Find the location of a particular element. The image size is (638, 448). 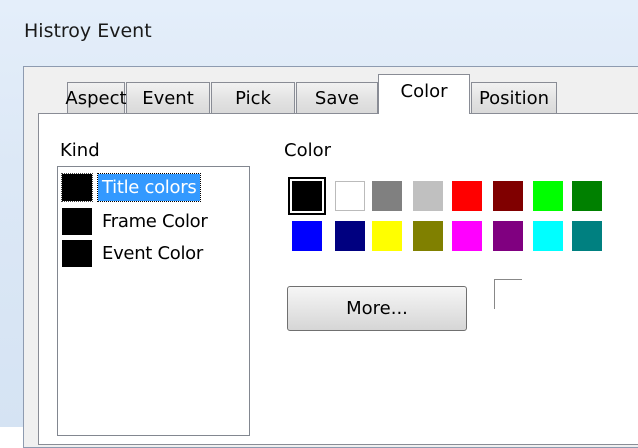

list-item: Event Color is located at coordinates (156, 253).